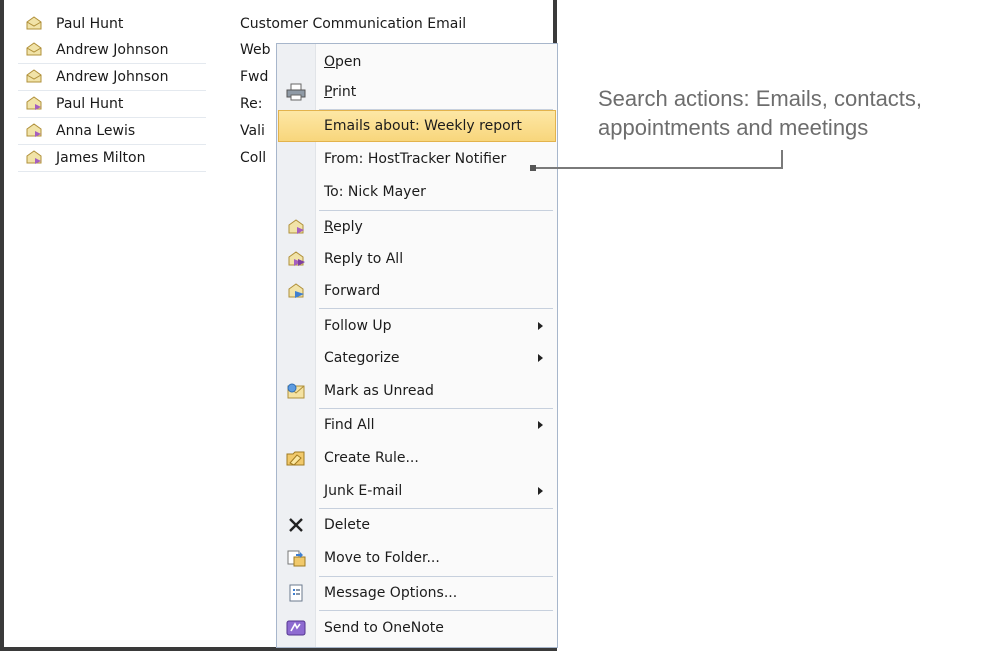  Describe the element at coordinates (417, 92) in the screenshot. I see `menu-item-print: Print` at that location.